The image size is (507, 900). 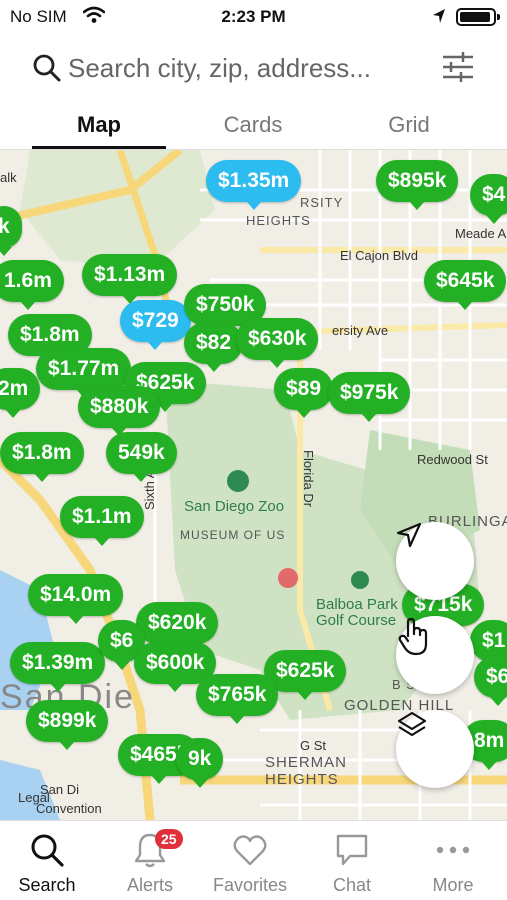 What do you see at coordinates (435, 655) in the screenshot?
I see `draw-area-button` at bounding box center [435, 655].